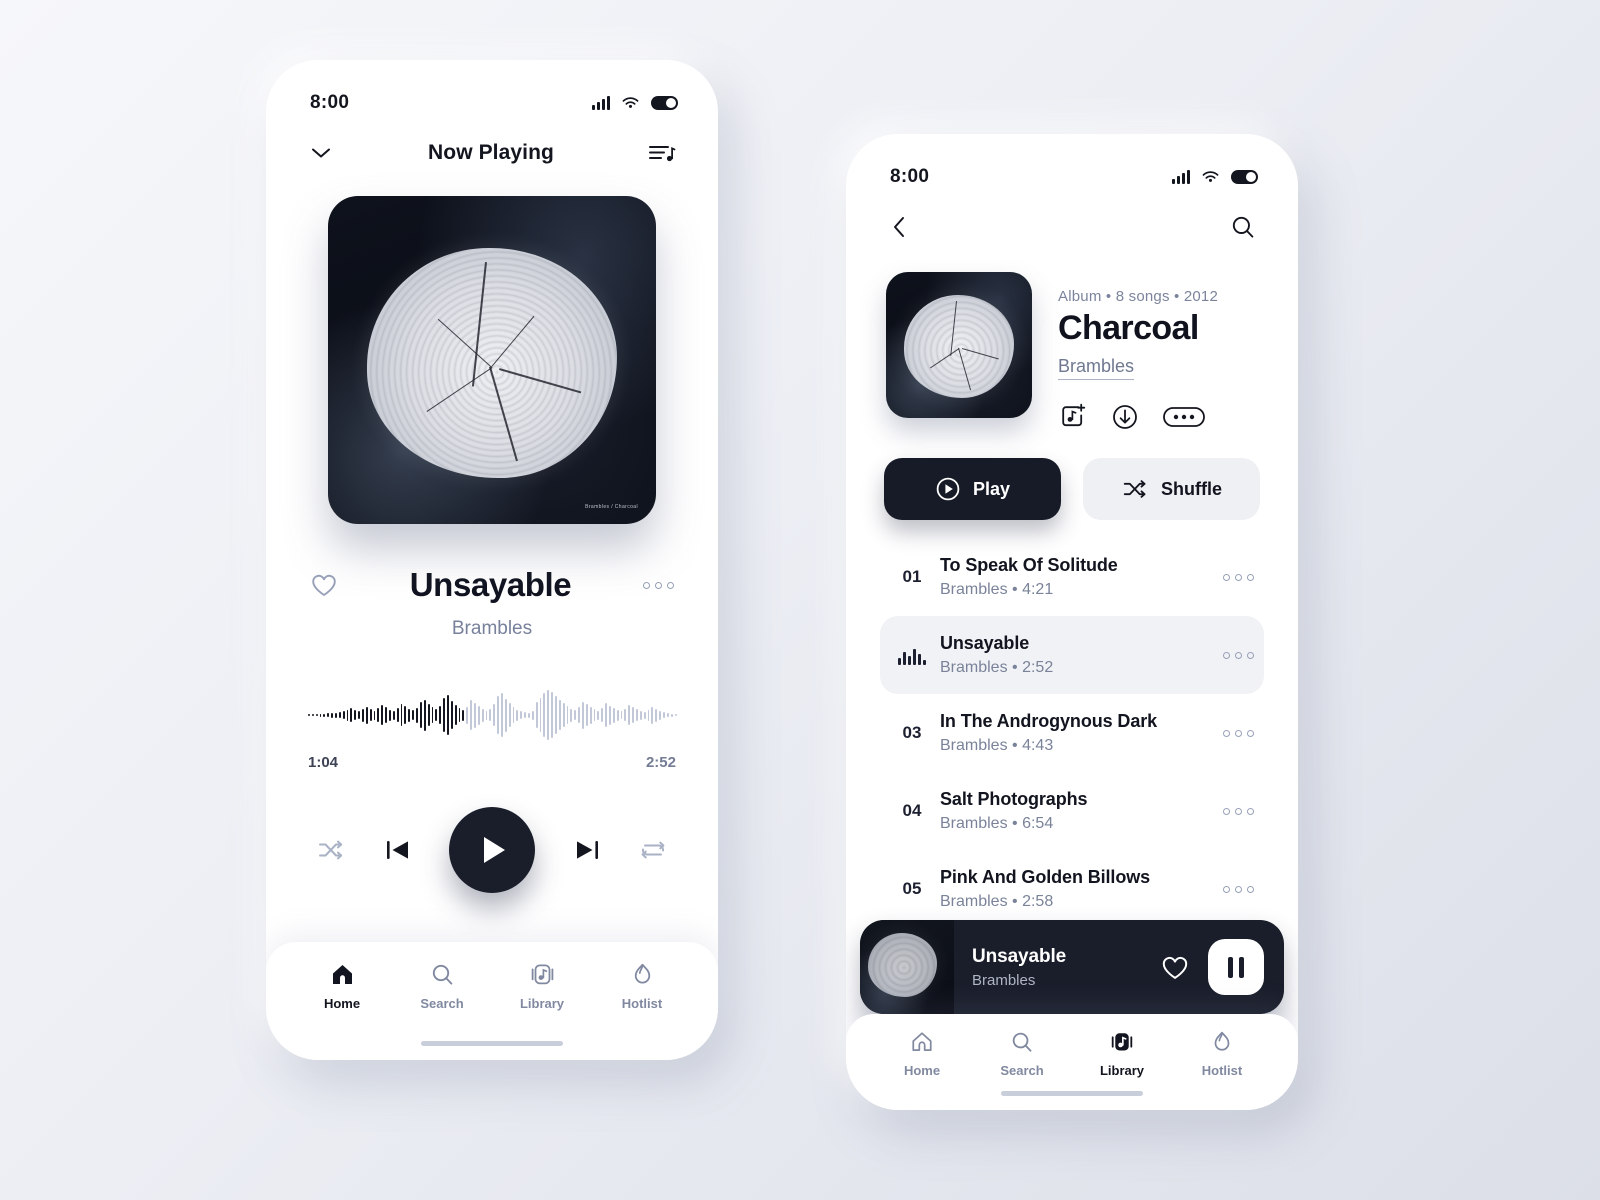 Image resolution: width=1600 pixels, height=1200 pixels. I want to click on play-album-button: Play, so click(972, 489).